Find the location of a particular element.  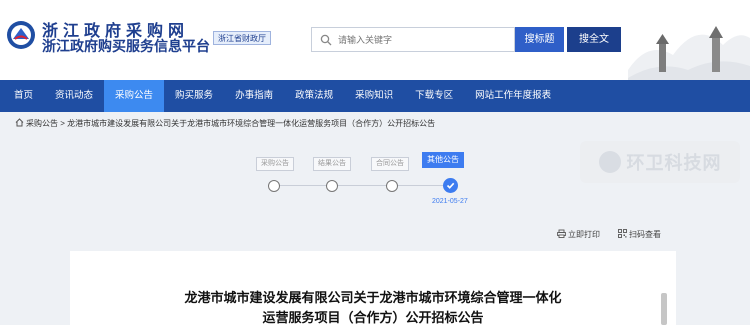

nav-news: 资讯动态 is located at coordinates (74, 96).